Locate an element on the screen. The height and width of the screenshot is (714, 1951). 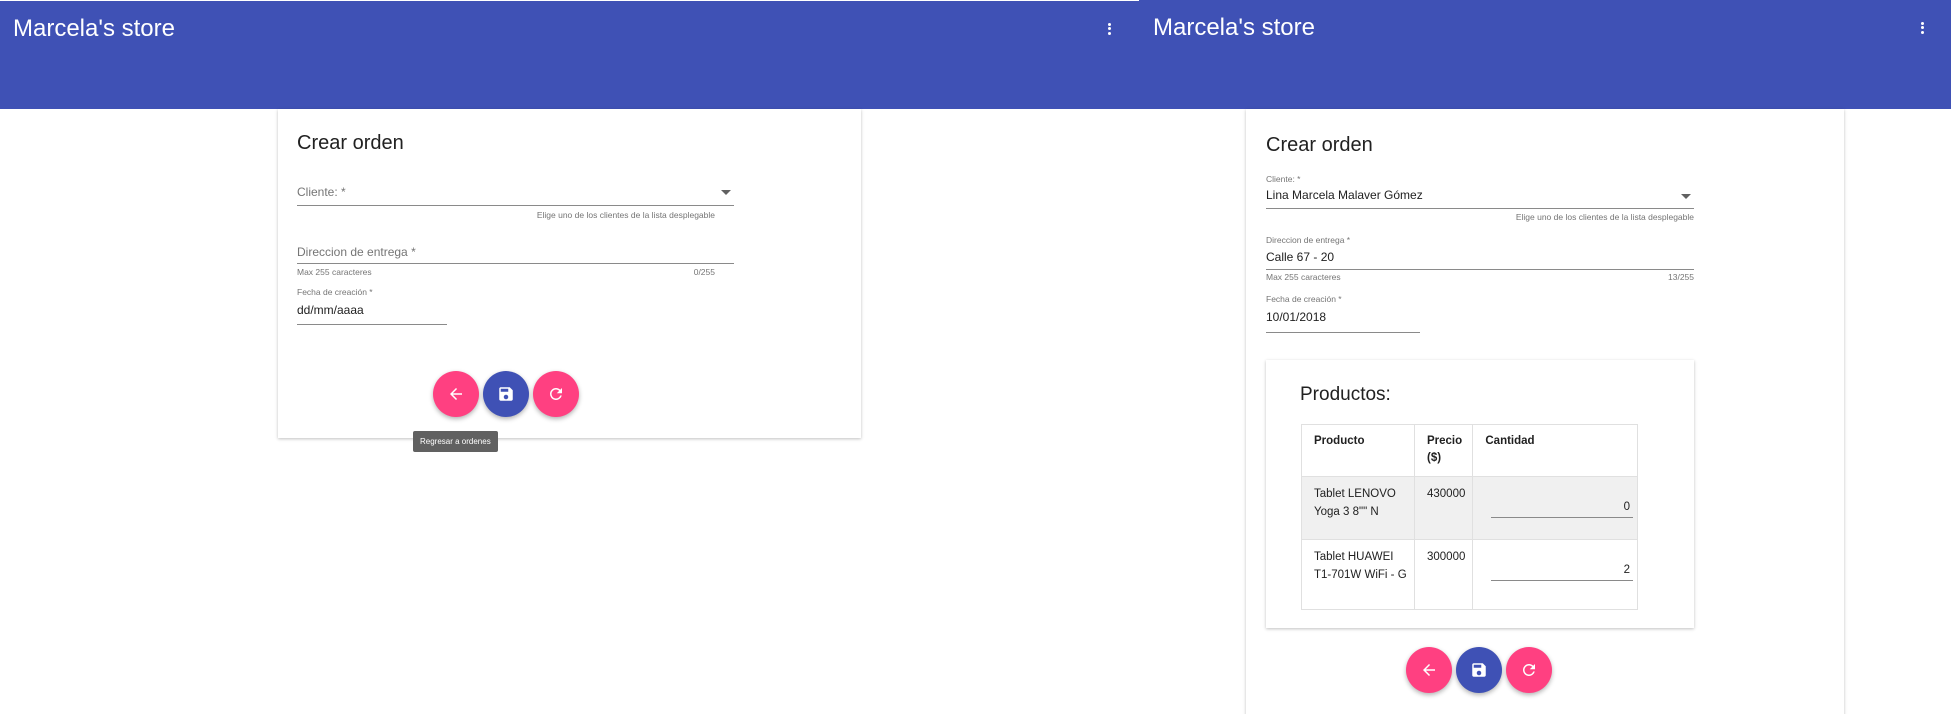
quantity-input: 0 is located at coordinates (1559, 506).